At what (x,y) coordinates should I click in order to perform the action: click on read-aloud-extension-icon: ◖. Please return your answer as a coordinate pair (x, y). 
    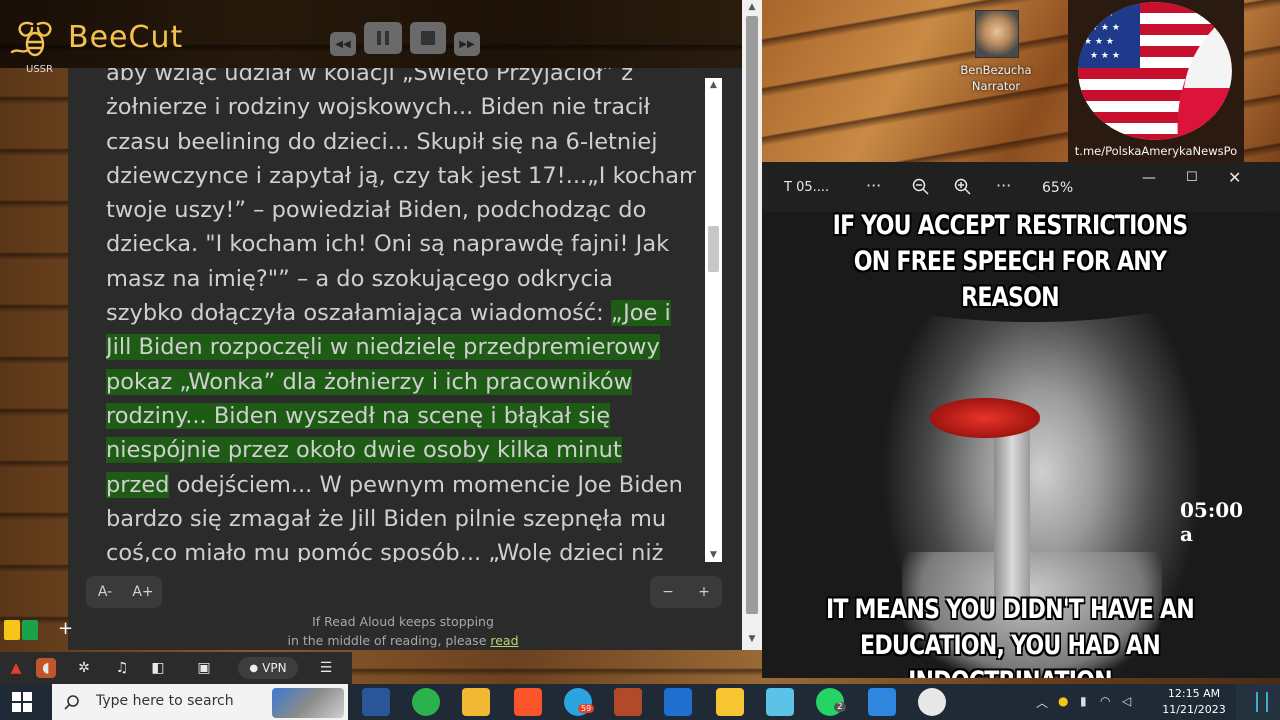
    Looking at the image, I should click on (46, 668).